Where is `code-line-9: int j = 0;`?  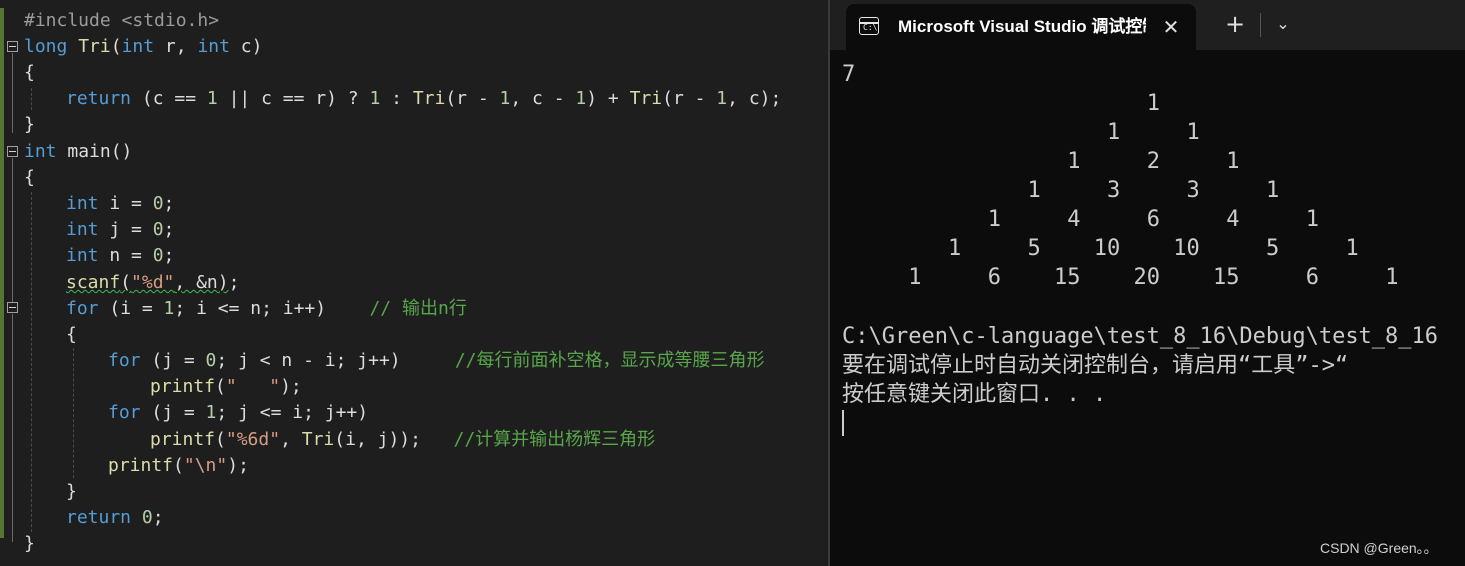 code-line-9: int j = 0; is located at coordinates (120, 230).